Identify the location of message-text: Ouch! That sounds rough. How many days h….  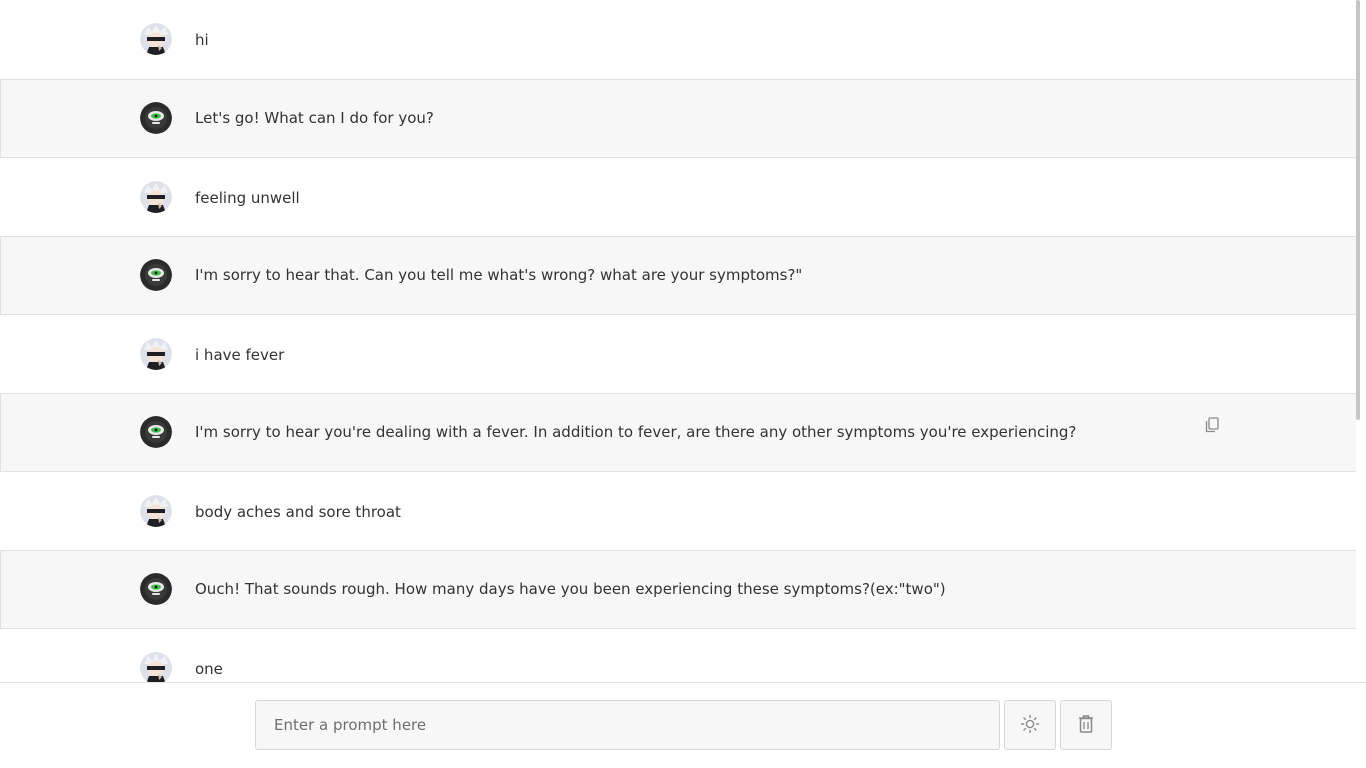
(570, 589).